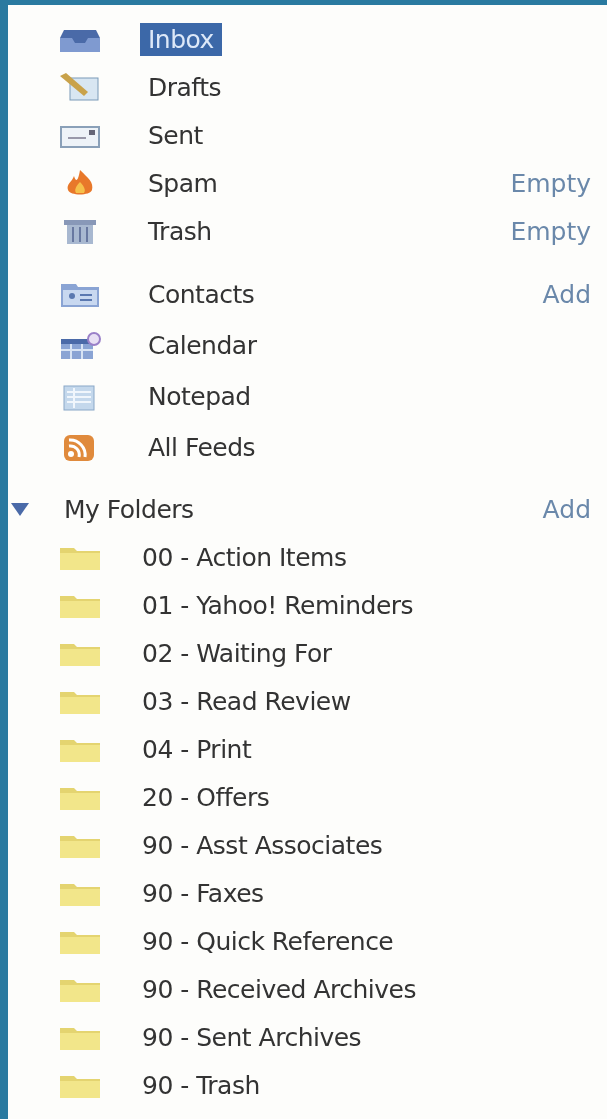  Describe the element at coordinates (80, 87) in the screenshot. I see `pencil-page-icon` at that location.